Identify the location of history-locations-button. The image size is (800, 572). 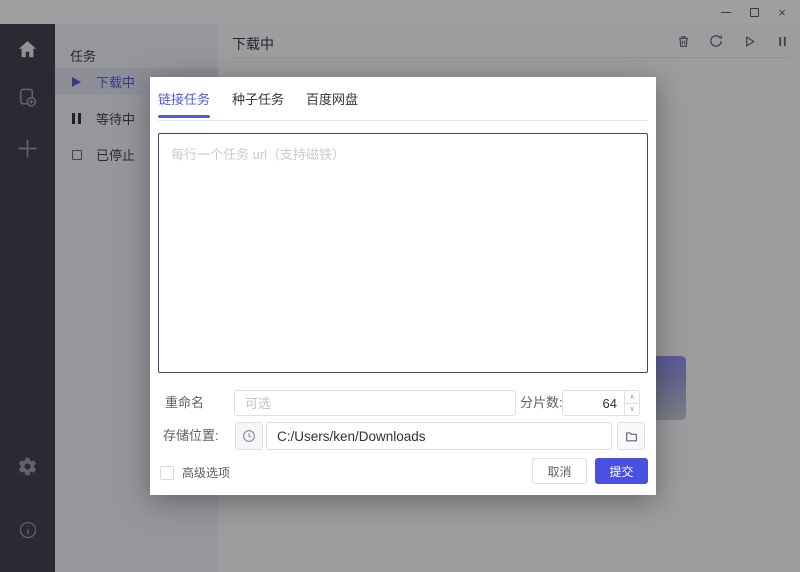
(249, 436).